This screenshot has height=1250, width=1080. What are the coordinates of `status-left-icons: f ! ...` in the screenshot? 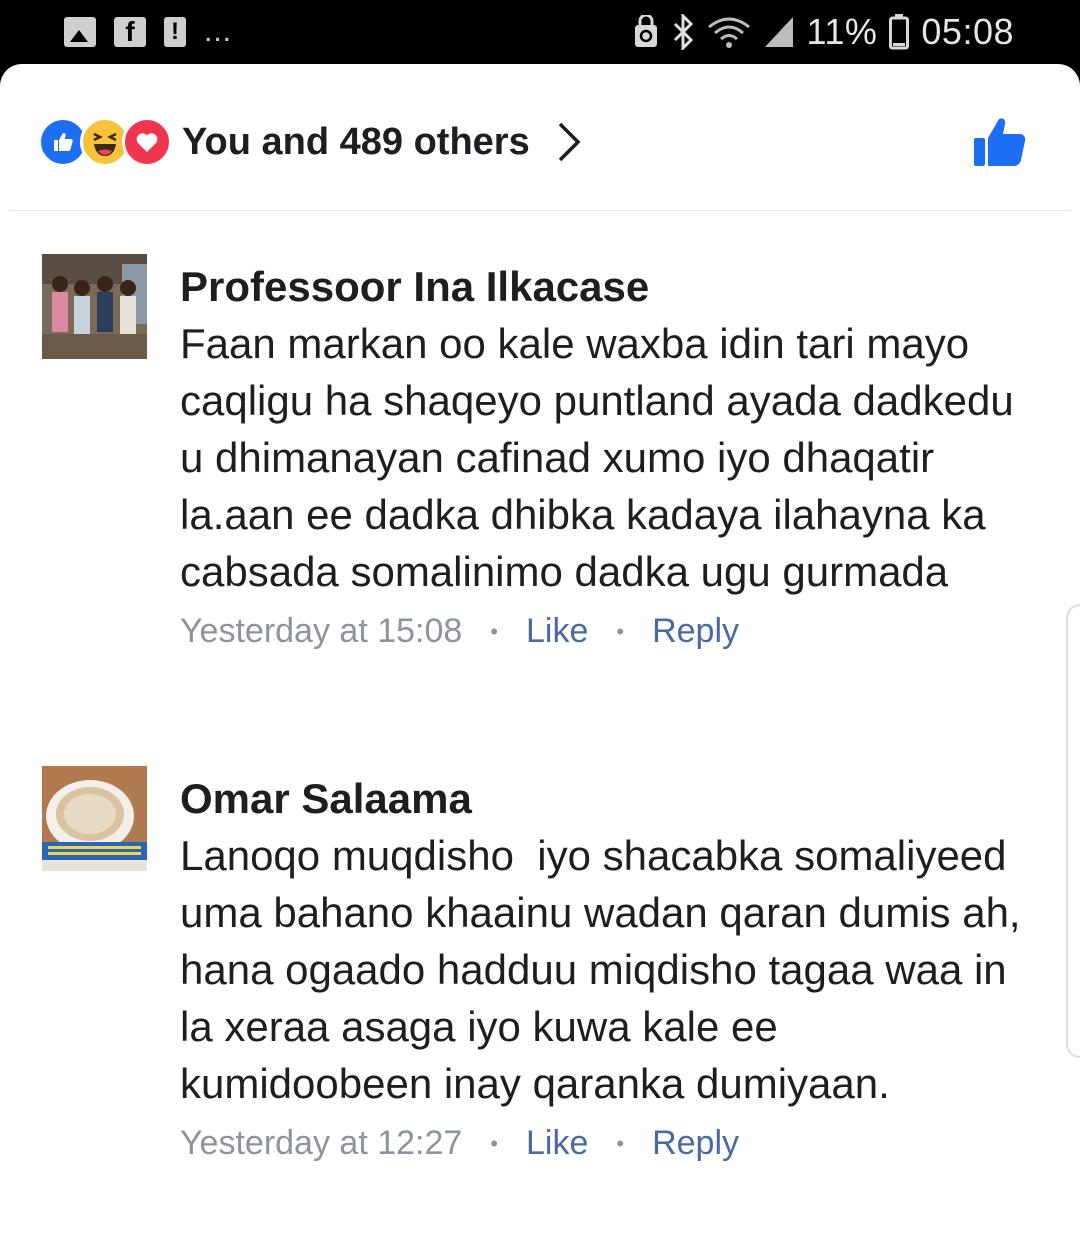 It's located at (148, 32).